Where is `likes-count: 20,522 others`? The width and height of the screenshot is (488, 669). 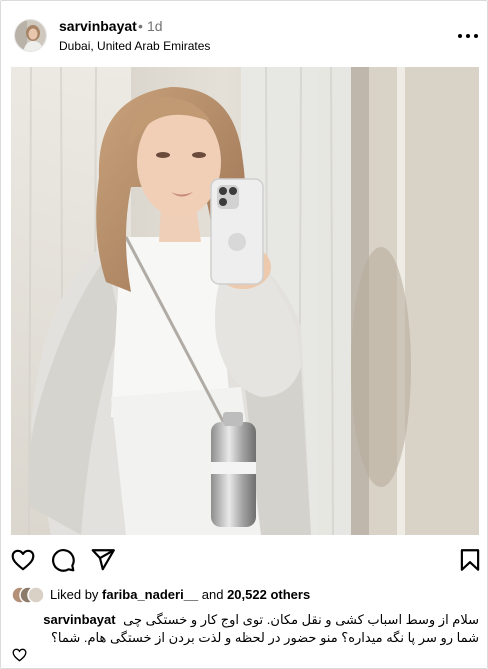
likes-count: 20,522 others is located at coordinates (268, 594).